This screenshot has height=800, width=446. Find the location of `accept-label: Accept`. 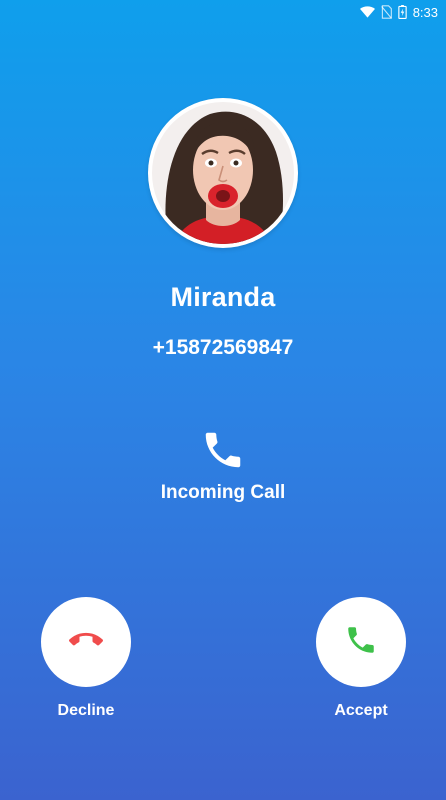

accept-label: Accept is located at coordinates (361, 710).